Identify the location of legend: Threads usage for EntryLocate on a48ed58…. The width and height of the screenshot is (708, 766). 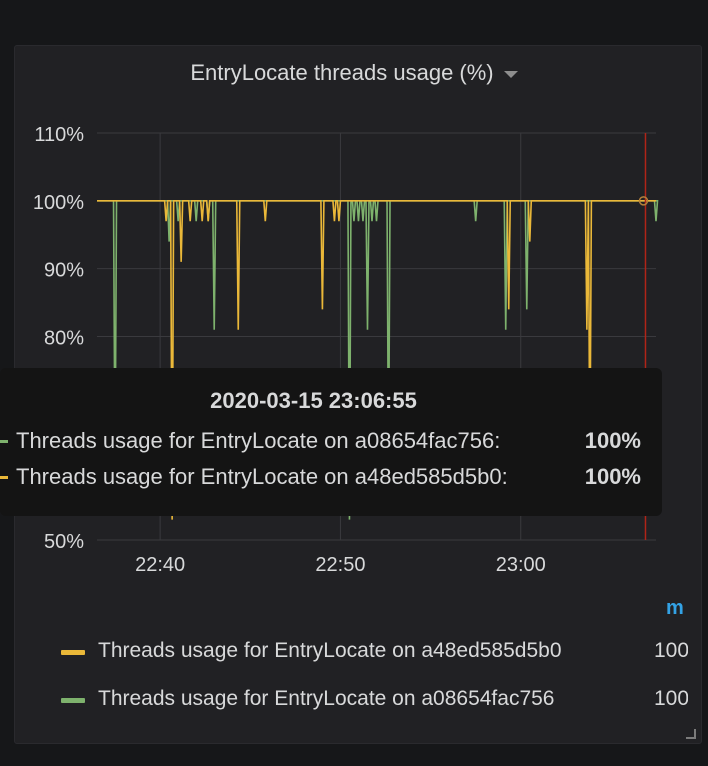
(364, 675).